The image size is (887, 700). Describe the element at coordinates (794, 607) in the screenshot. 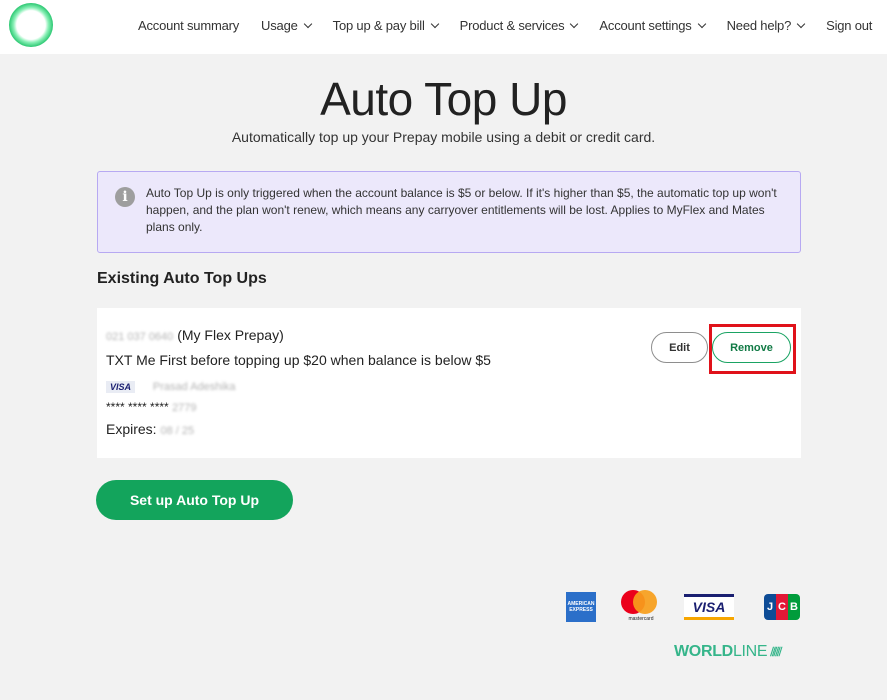

I see `jcb-b: B` at that location.